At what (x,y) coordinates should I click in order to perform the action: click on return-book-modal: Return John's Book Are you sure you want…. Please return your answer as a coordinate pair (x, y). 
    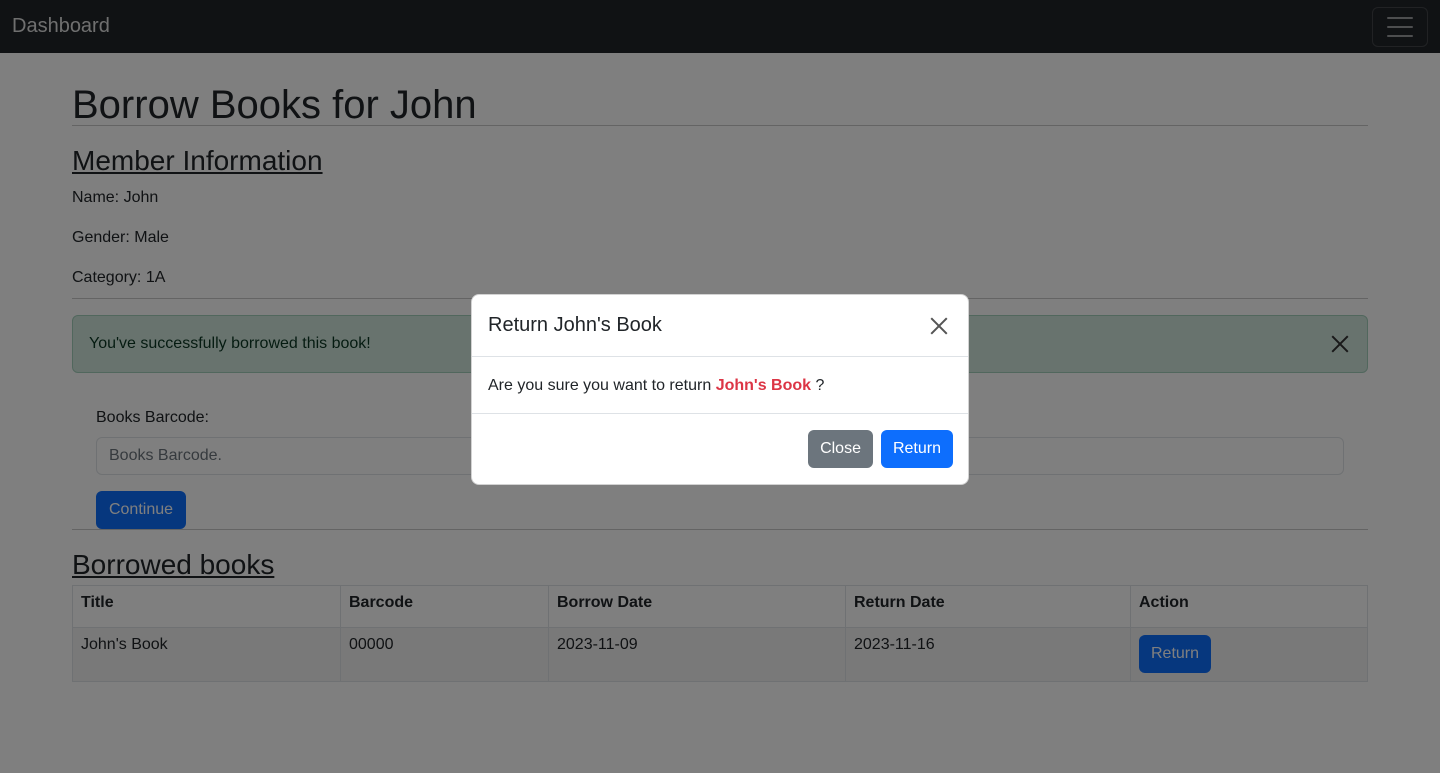
    Looking at the image, I should click on (720, 389).